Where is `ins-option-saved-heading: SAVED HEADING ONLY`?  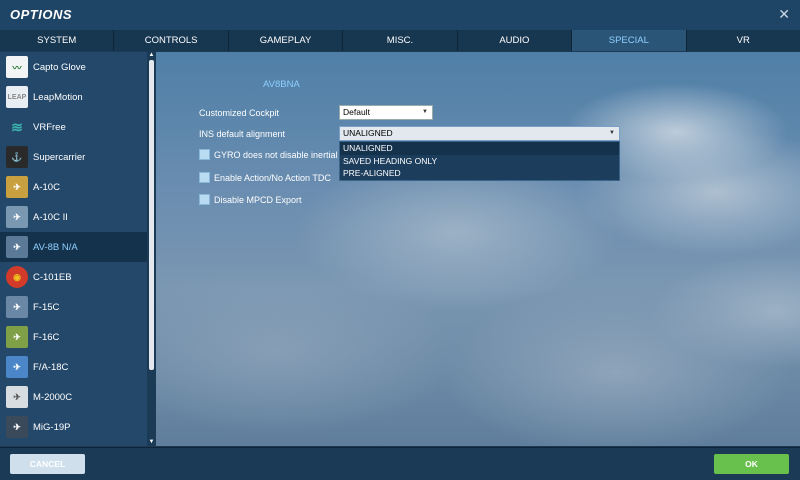
ins-option-saved-heading: SAVED HEADING ONLY is located at coordinates (479, 161).